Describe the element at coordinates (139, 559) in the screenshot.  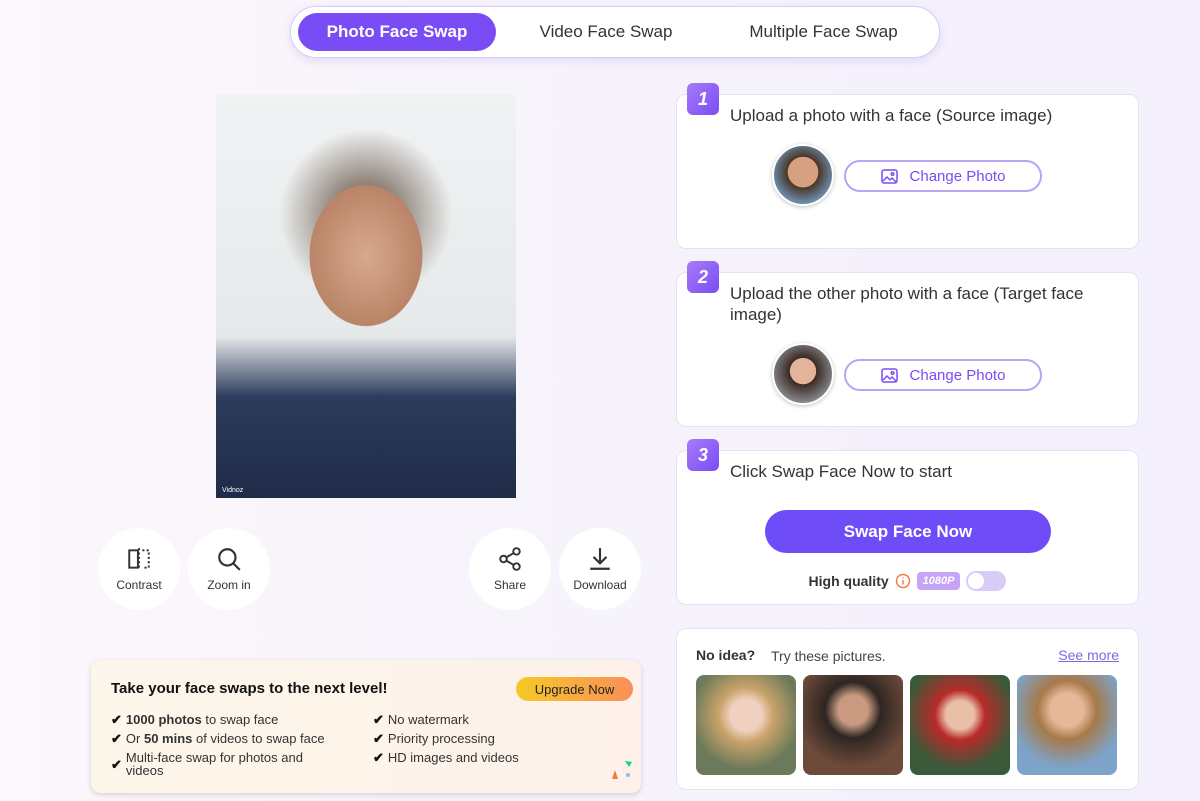
I see `contrast-icon` at that location.